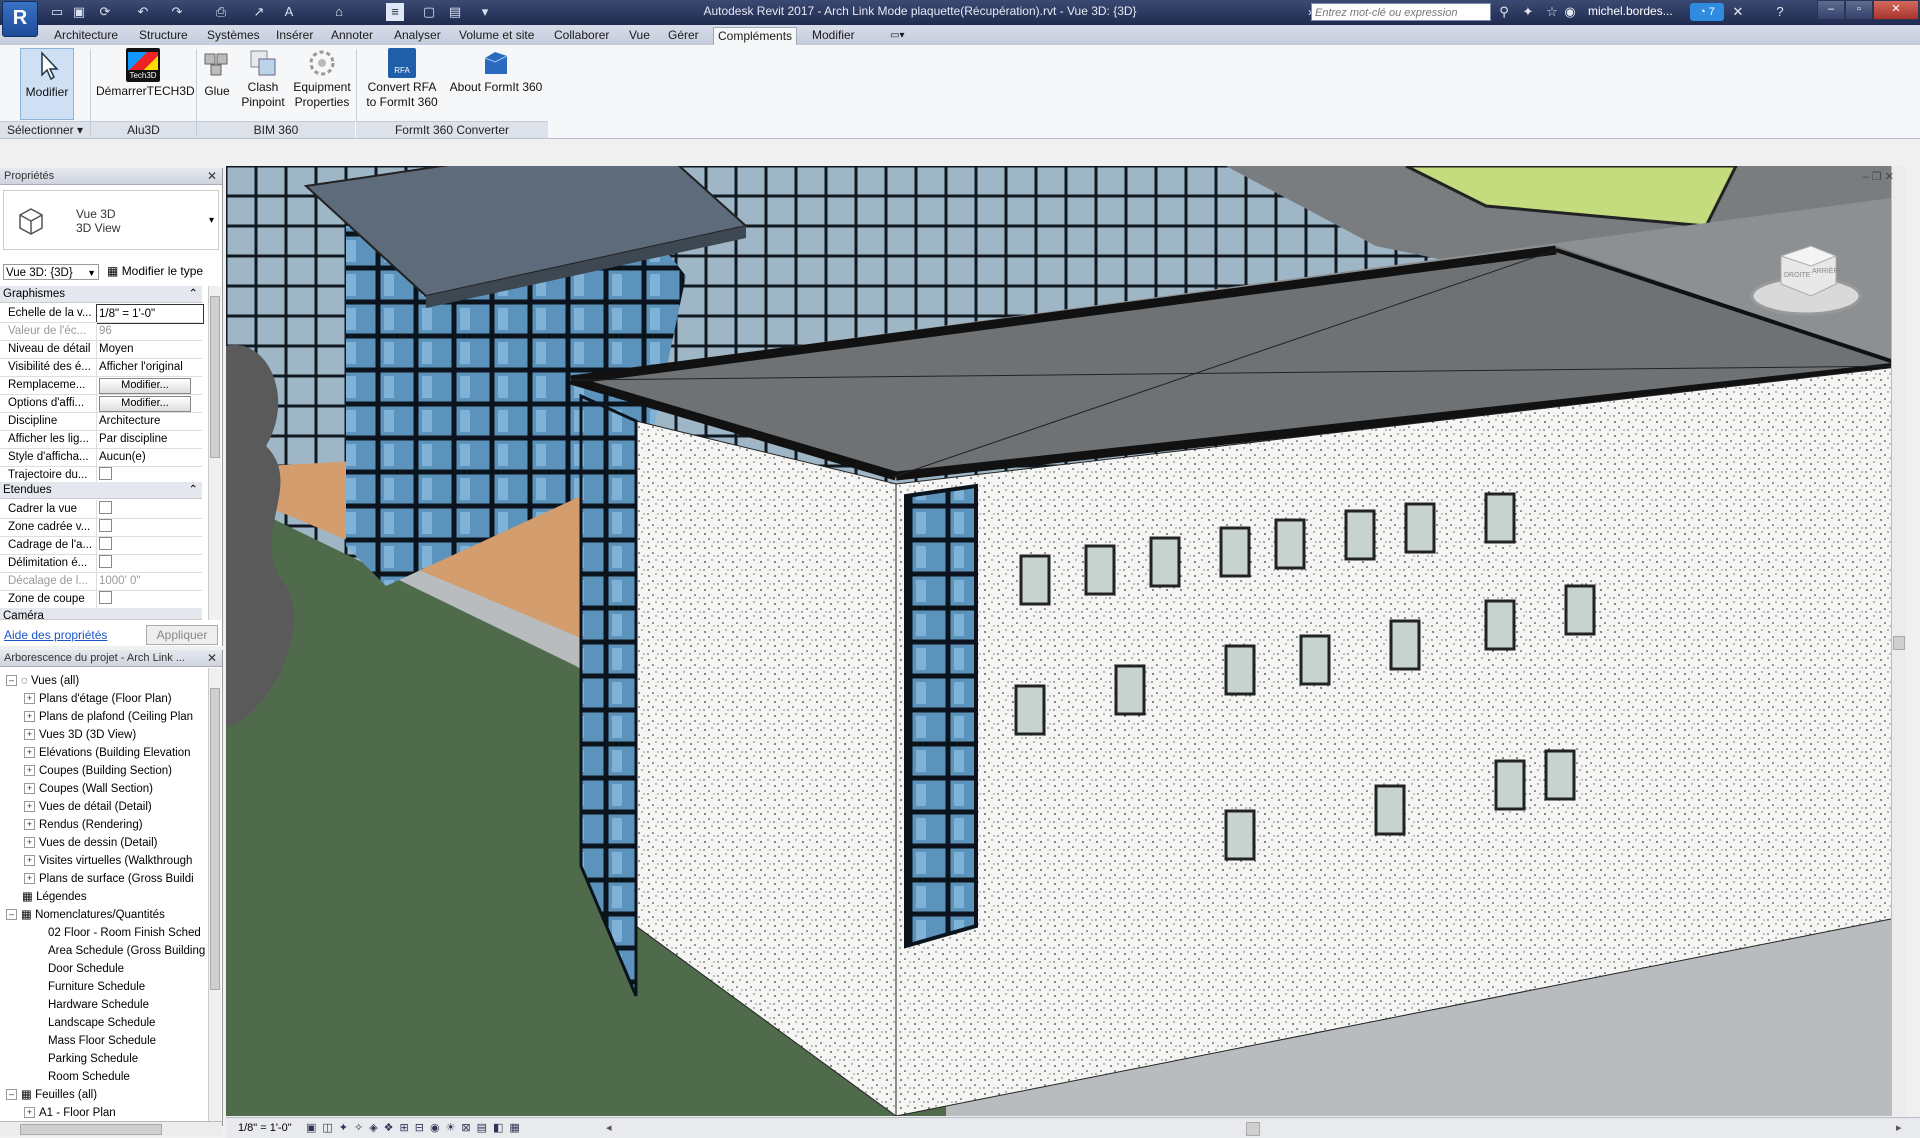 The width and height of the screenshot is (1920, 1138). What do you see at coordinates (90, 843) in the screenshot?
I see `tree-item: + Vues de dessin (Detail)` at bounding box center [90, 843].